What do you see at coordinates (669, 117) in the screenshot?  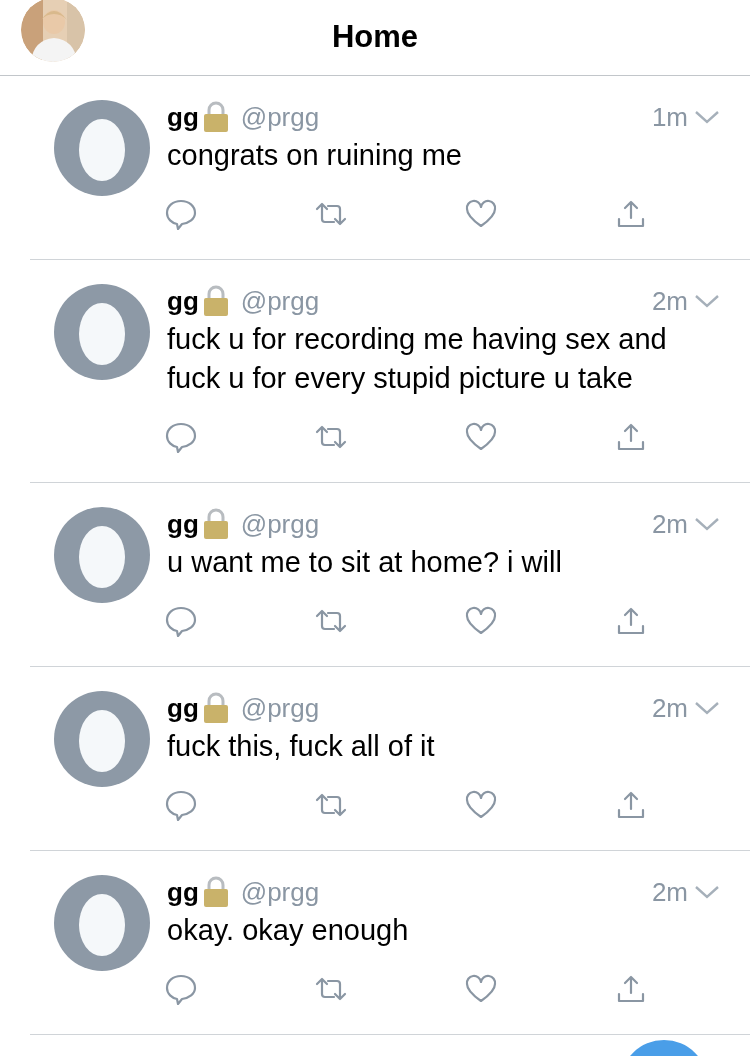 I see `timestamp: 1m` at bounding box center [669, 117].